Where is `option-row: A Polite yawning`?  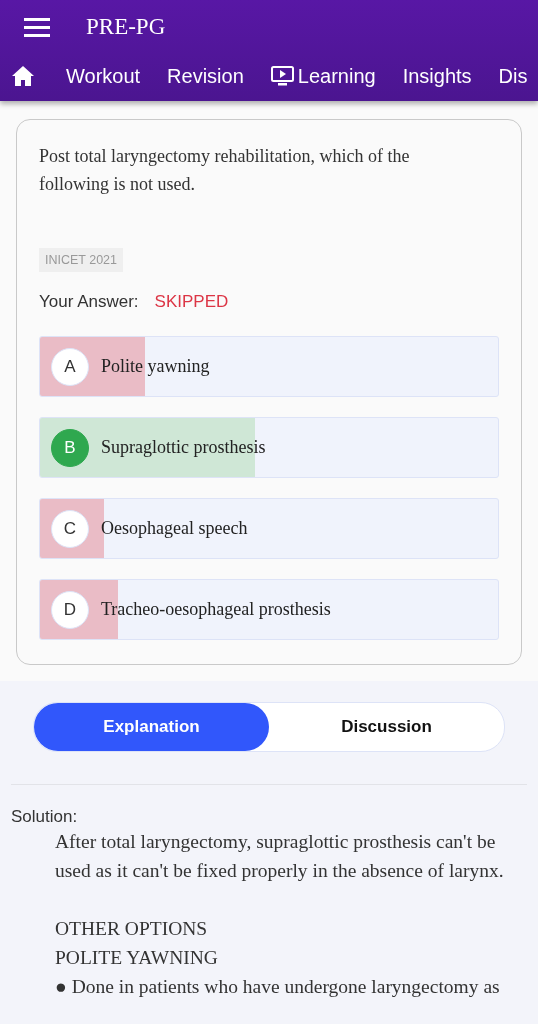 option-row: A Polite yawning is located at coordinates (269, 366).